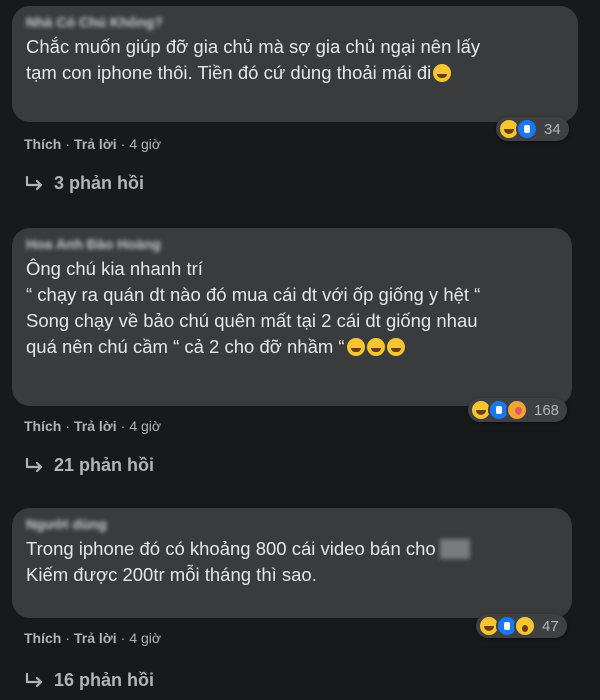  I want to click on like-icon, so click(527, 129).